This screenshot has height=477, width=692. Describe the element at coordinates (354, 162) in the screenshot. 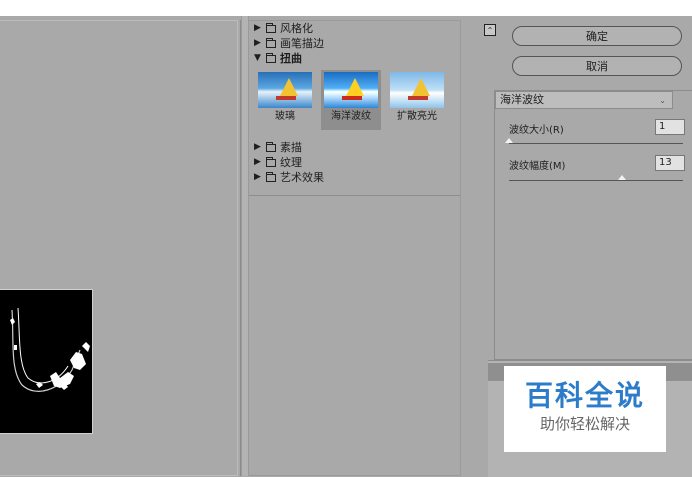

I see `category-texture: ▶ 纹理` at that location.